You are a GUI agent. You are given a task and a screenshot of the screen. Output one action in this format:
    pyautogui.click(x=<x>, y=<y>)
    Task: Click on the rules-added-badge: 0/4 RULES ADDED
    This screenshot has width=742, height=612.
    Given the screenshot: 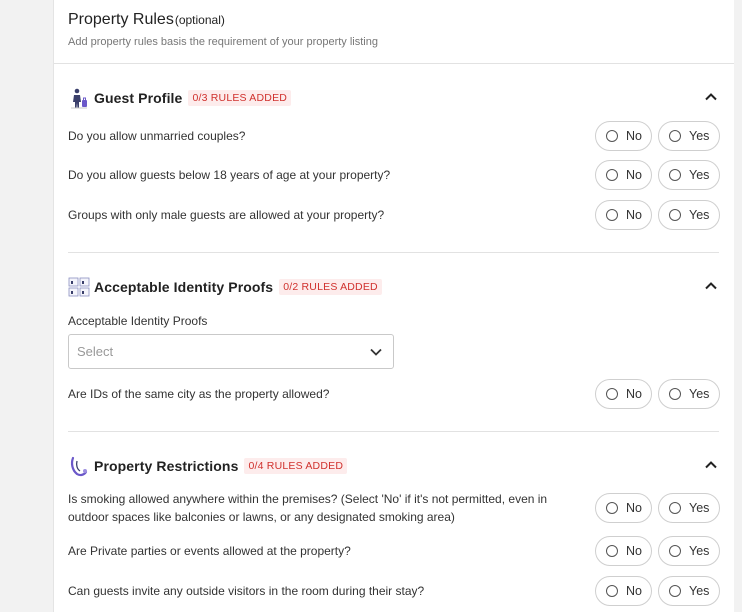 What is the action you would take?
    pyautogui.click(x=296, y=466)
    